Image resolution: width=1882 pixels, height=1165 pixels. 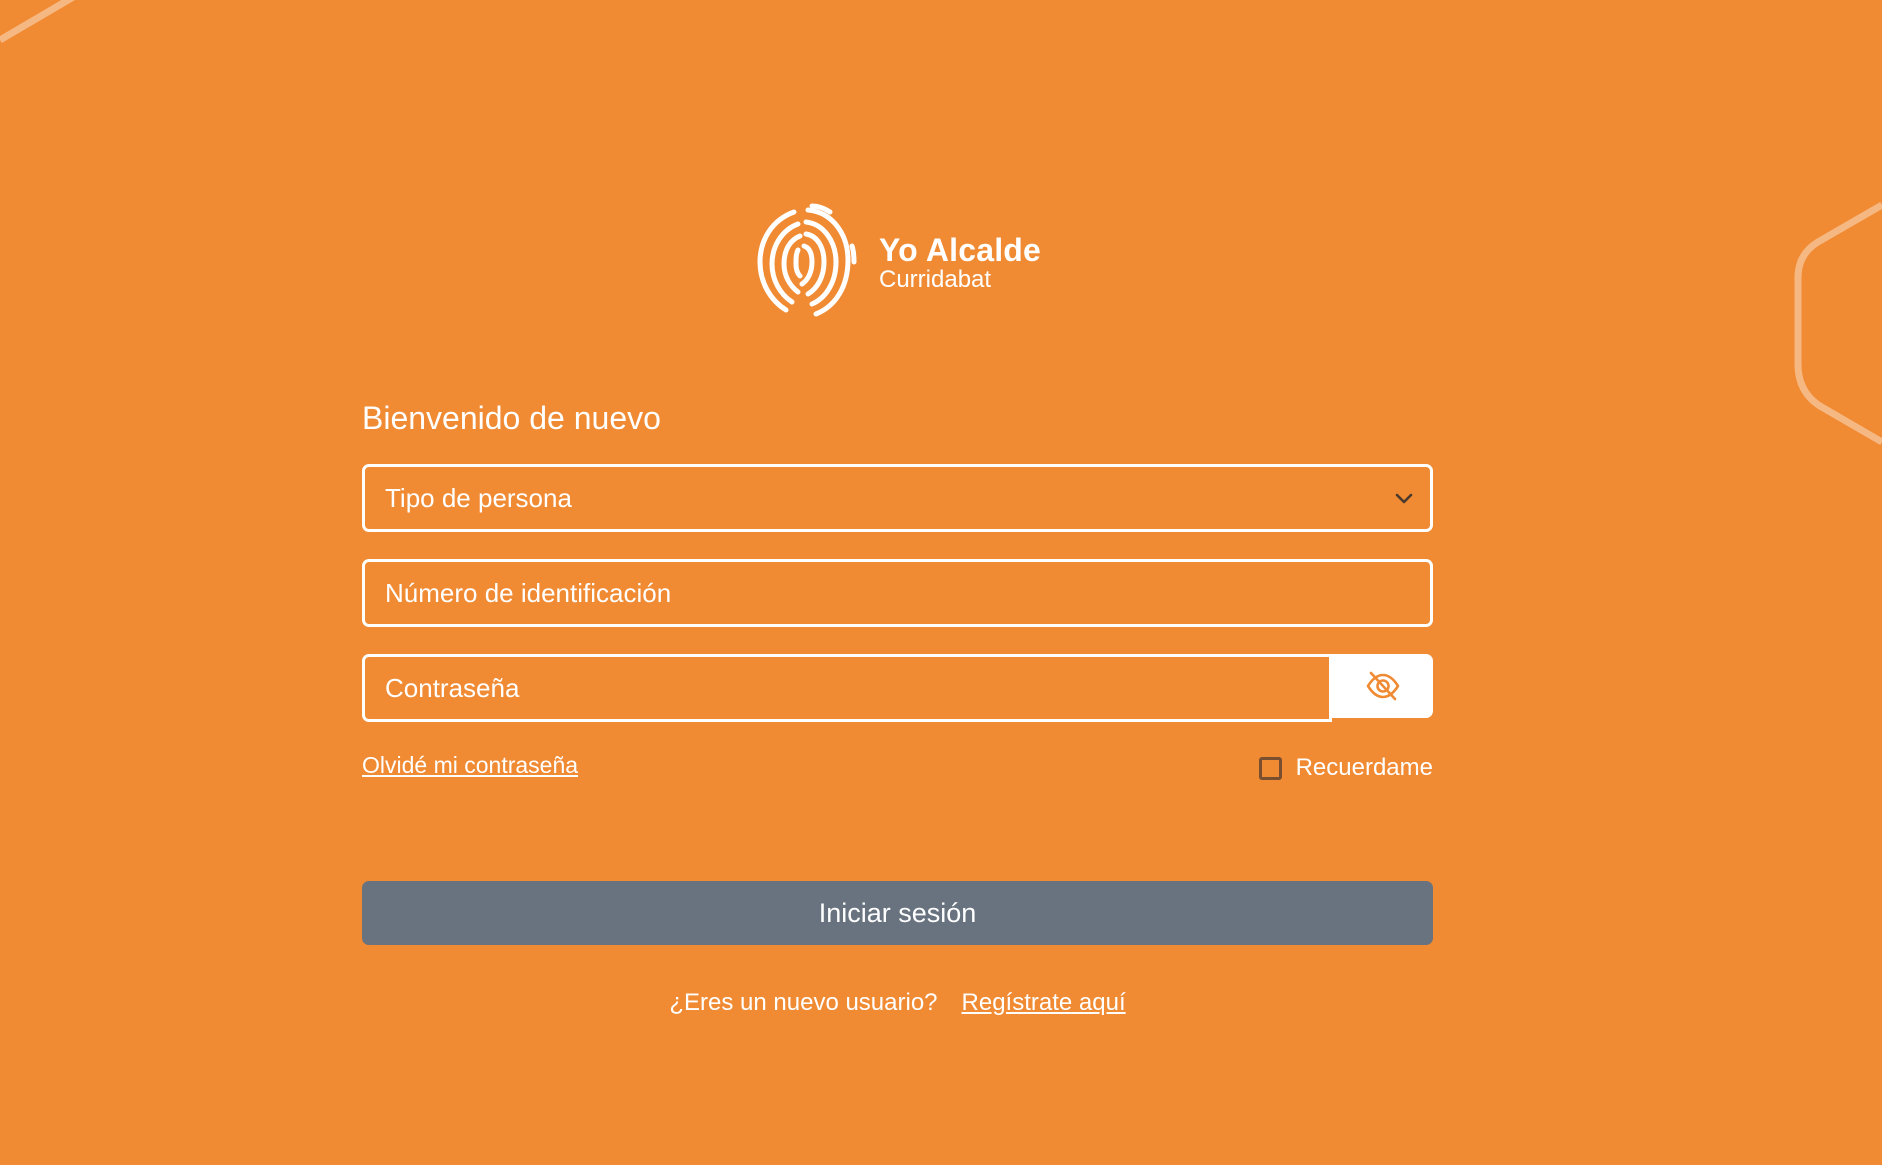 What do you see at coordinates (897, 913) in the screenshot?
I see `login-button: Iniciar sesión` at bounding box center [897, 913].